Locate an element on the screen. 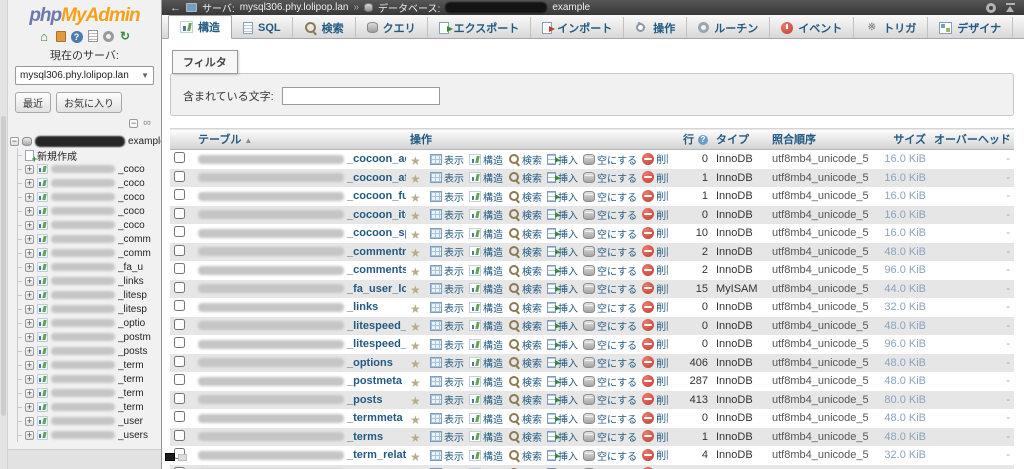 The image size is (1024, 469). docs-icon is located at coordinates (92, 36).